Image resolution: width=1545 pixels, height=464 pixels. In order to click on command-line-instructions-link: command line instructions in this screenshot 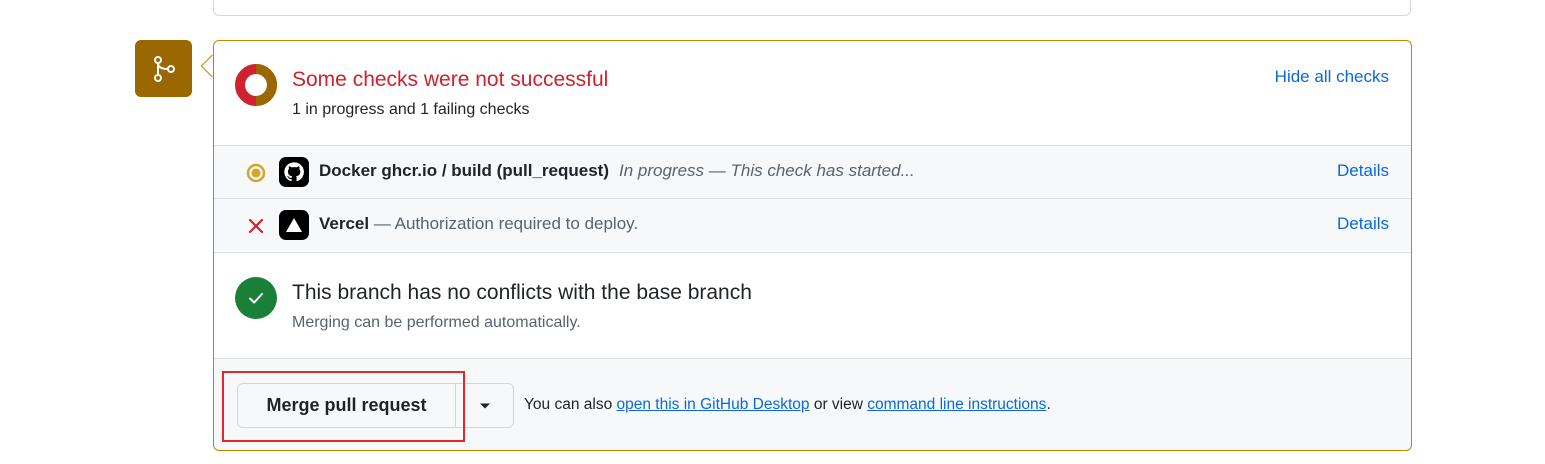, I will do `click(956, 404)`.